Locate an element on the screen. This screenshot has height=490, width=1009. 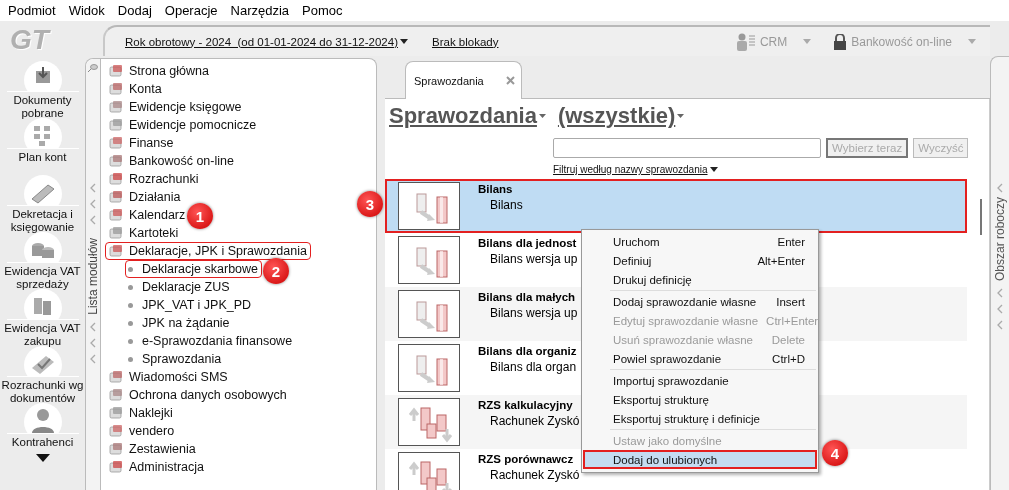
menu-item: Powiel sprawozdanie Ctrl+D is located at coordinates (700, 358).